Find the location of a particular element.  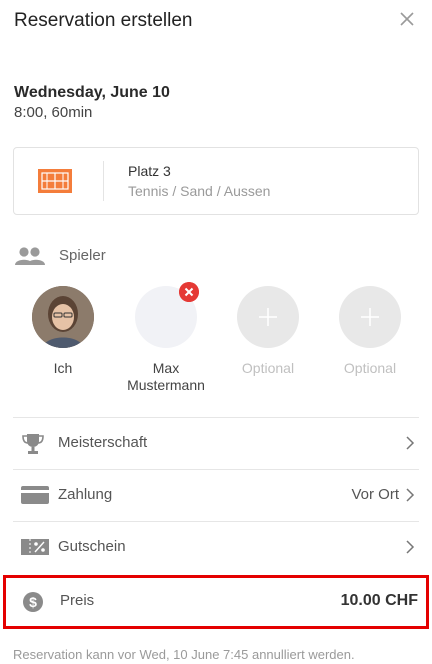

price-label: Preis is located at coordinates (77, 600).